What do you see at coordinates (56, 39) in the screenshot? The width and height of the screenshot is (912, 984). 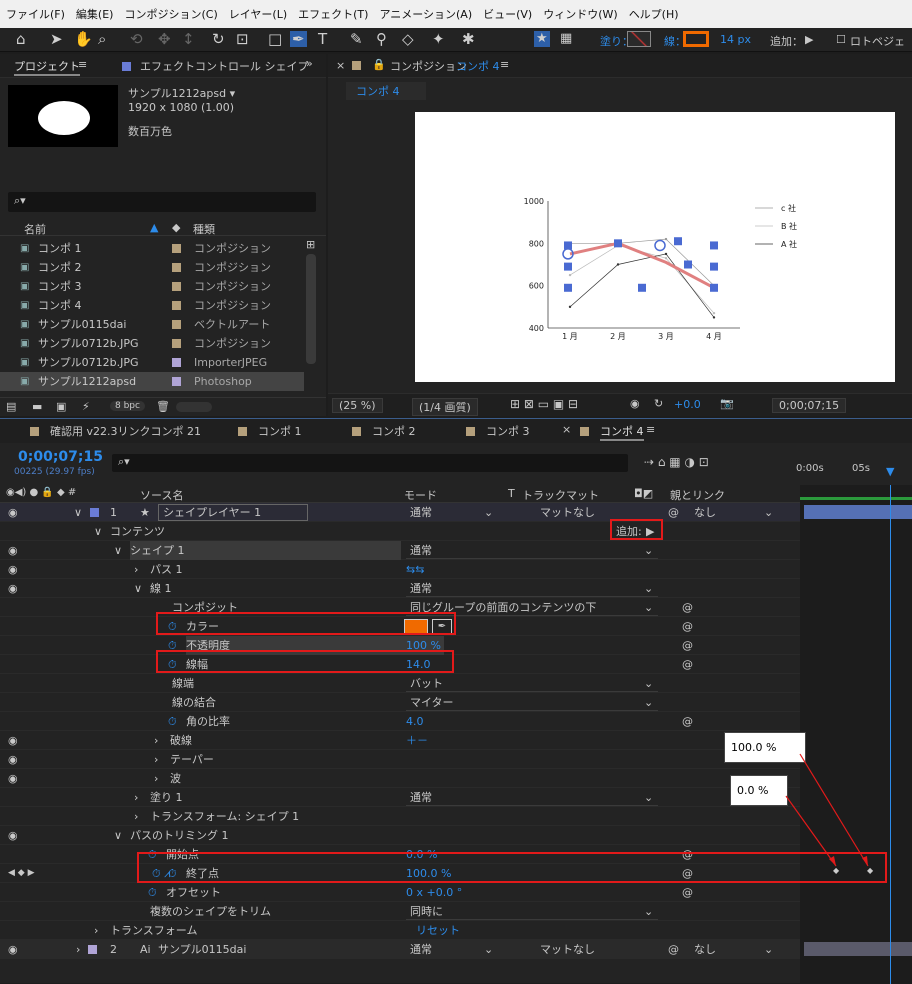 I see `selection-tool-icon: ➤` at bounding box center [56, 39].